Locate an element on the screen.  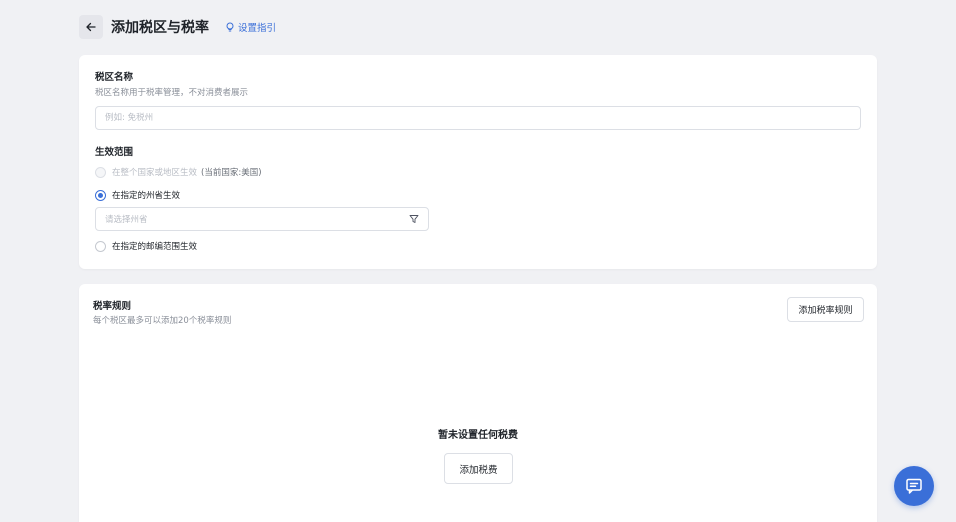
province-select: 请选择州省 is located at coordinates (262, 219).